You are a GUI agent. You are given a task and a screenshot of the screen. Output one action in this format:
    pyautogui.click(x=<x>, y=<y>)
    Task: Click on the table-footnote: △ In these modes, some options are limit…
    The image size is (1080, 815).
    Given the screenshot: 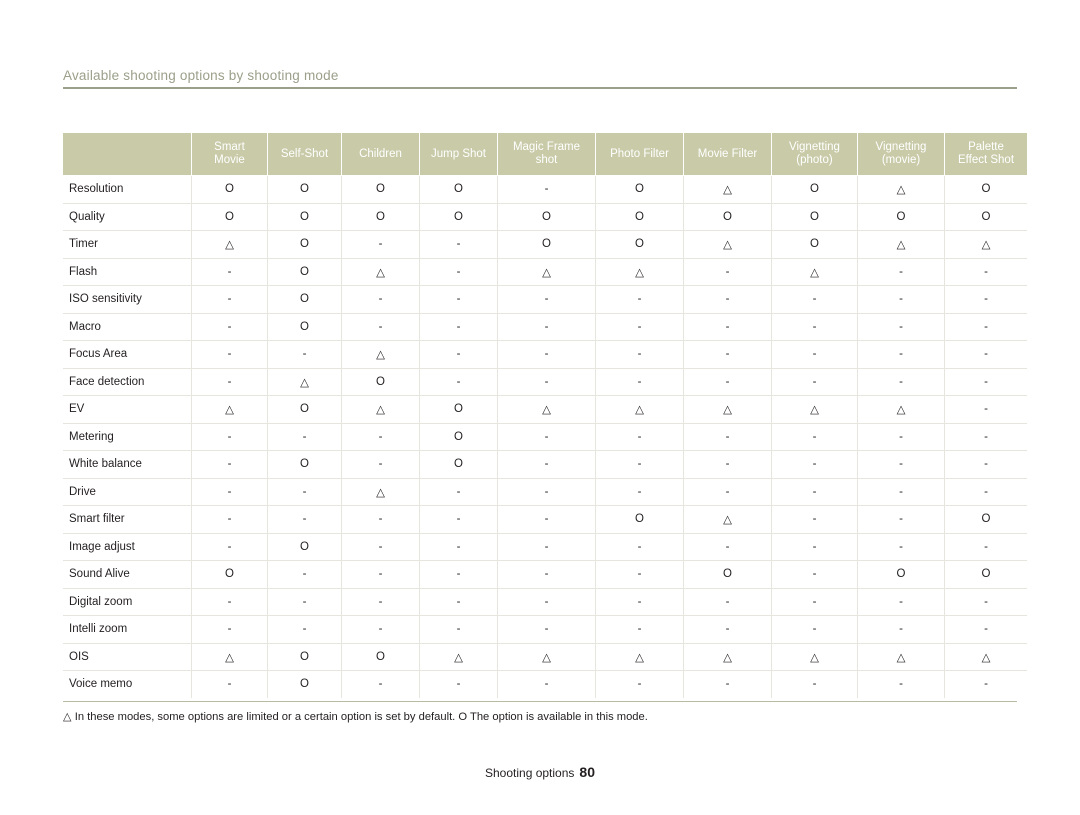 What is the action you would take?
    pyautogui.click(x=355, y=717)
    